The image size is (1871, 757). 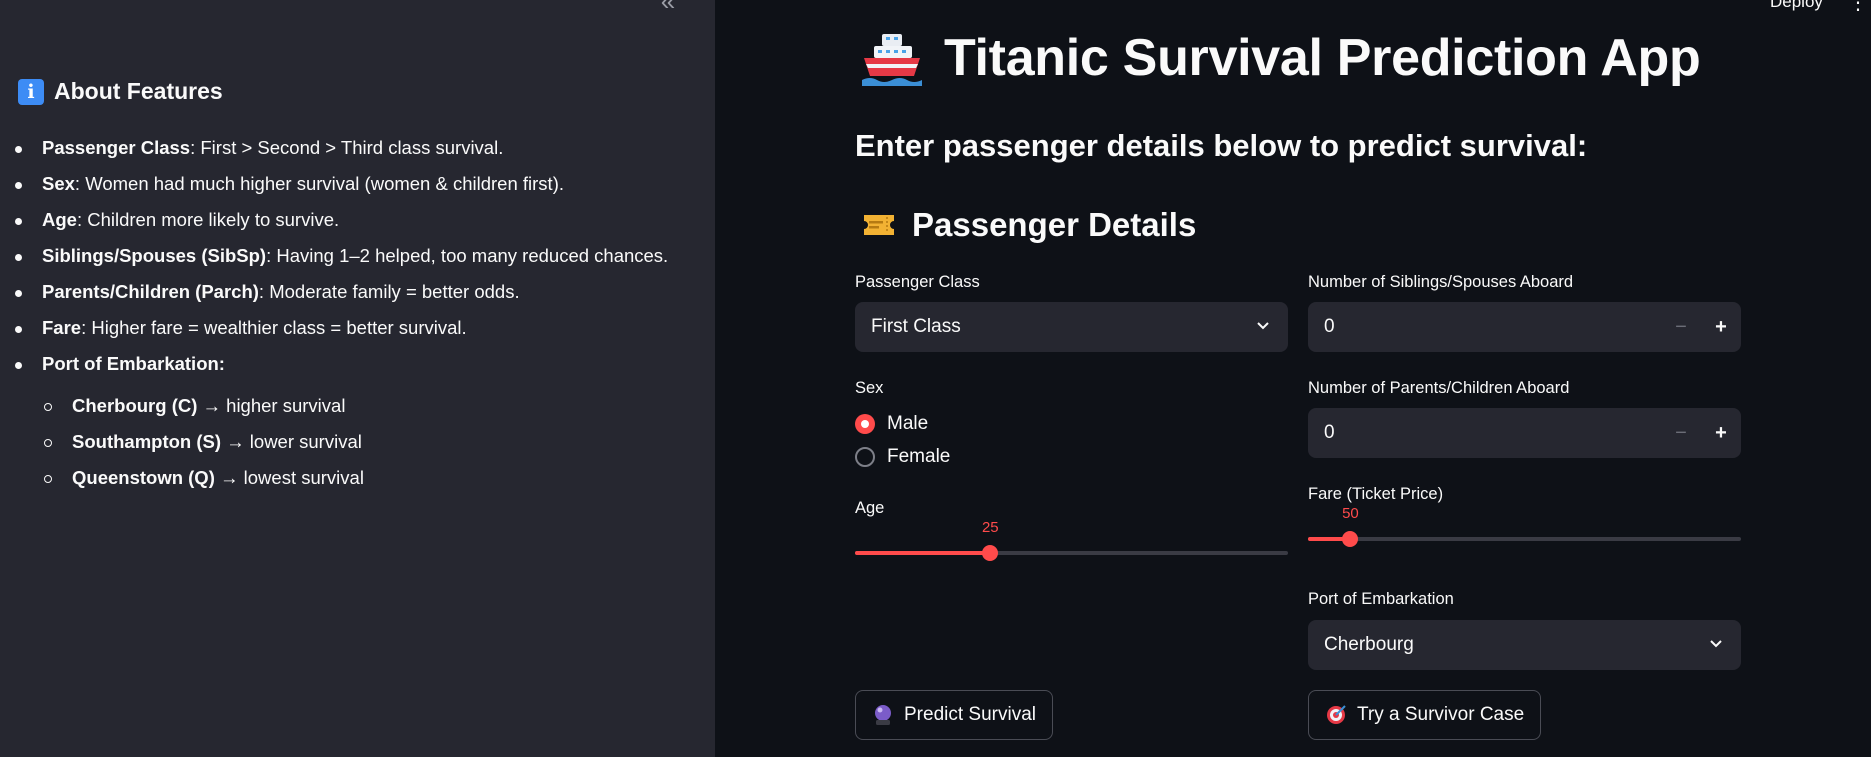 I want to click on main-menu-icon: ⋮, so click(x=1858, y=7).